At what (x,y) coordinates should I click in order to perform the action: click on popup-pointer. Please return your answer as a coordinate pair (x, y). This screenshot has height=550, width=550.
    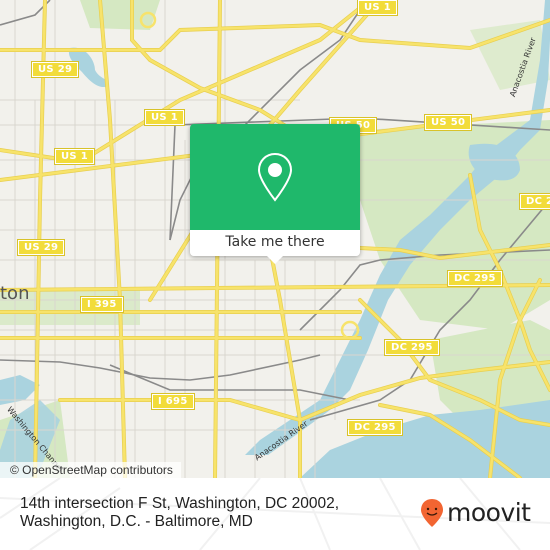
    Looking at the image, I should click on (275, 260).